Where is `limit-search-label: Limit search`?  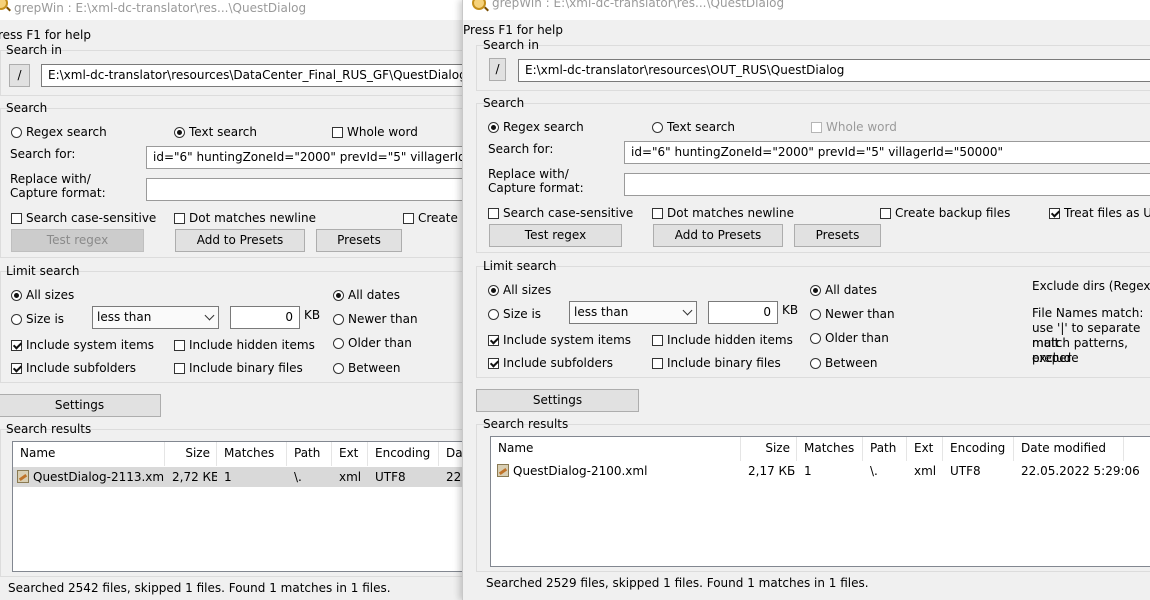
limit-search-label: Limit search is located at coordinates (520, 266).